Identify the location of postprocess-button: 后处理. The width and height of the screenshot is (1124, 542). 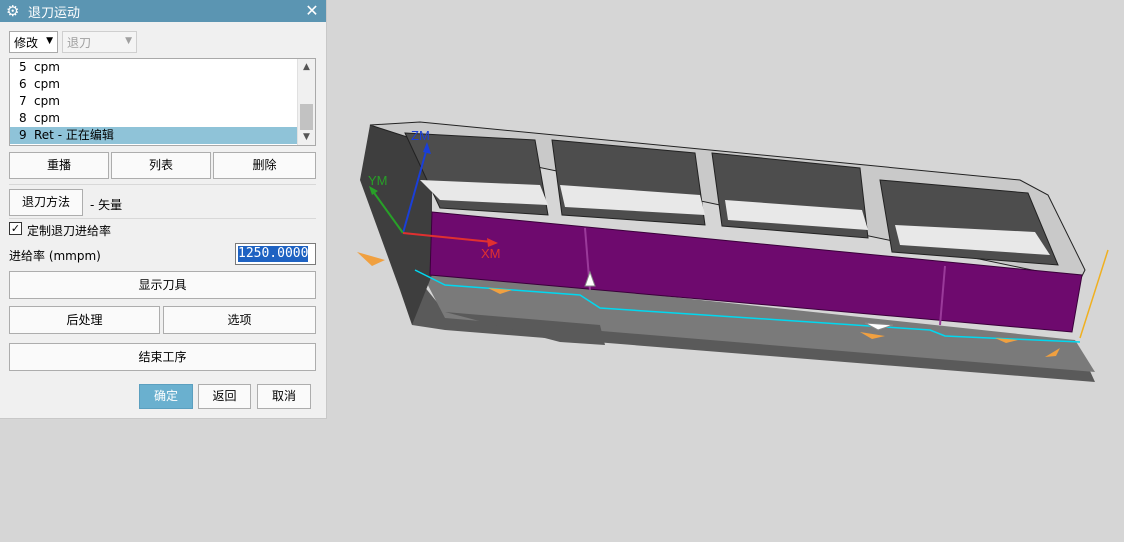
(84, 320).